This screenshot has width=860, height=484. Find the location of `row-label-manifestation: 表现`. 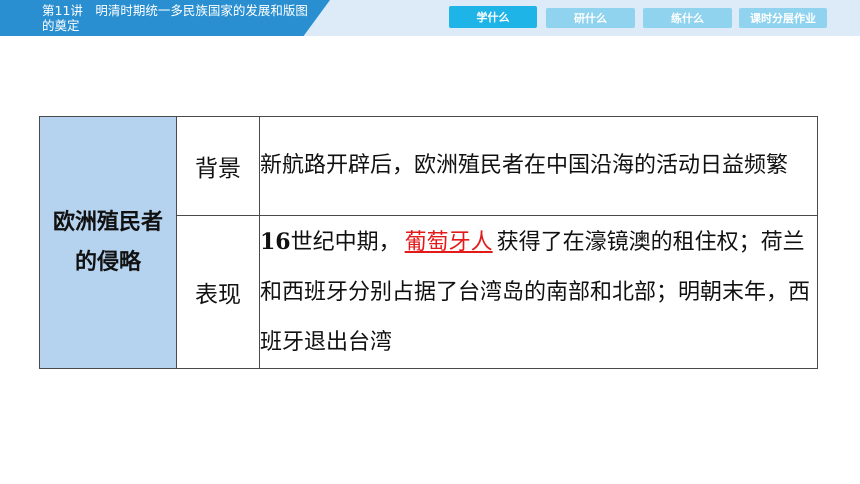

row-label-manifestation: 表现 is located at coordinates (218, 292).